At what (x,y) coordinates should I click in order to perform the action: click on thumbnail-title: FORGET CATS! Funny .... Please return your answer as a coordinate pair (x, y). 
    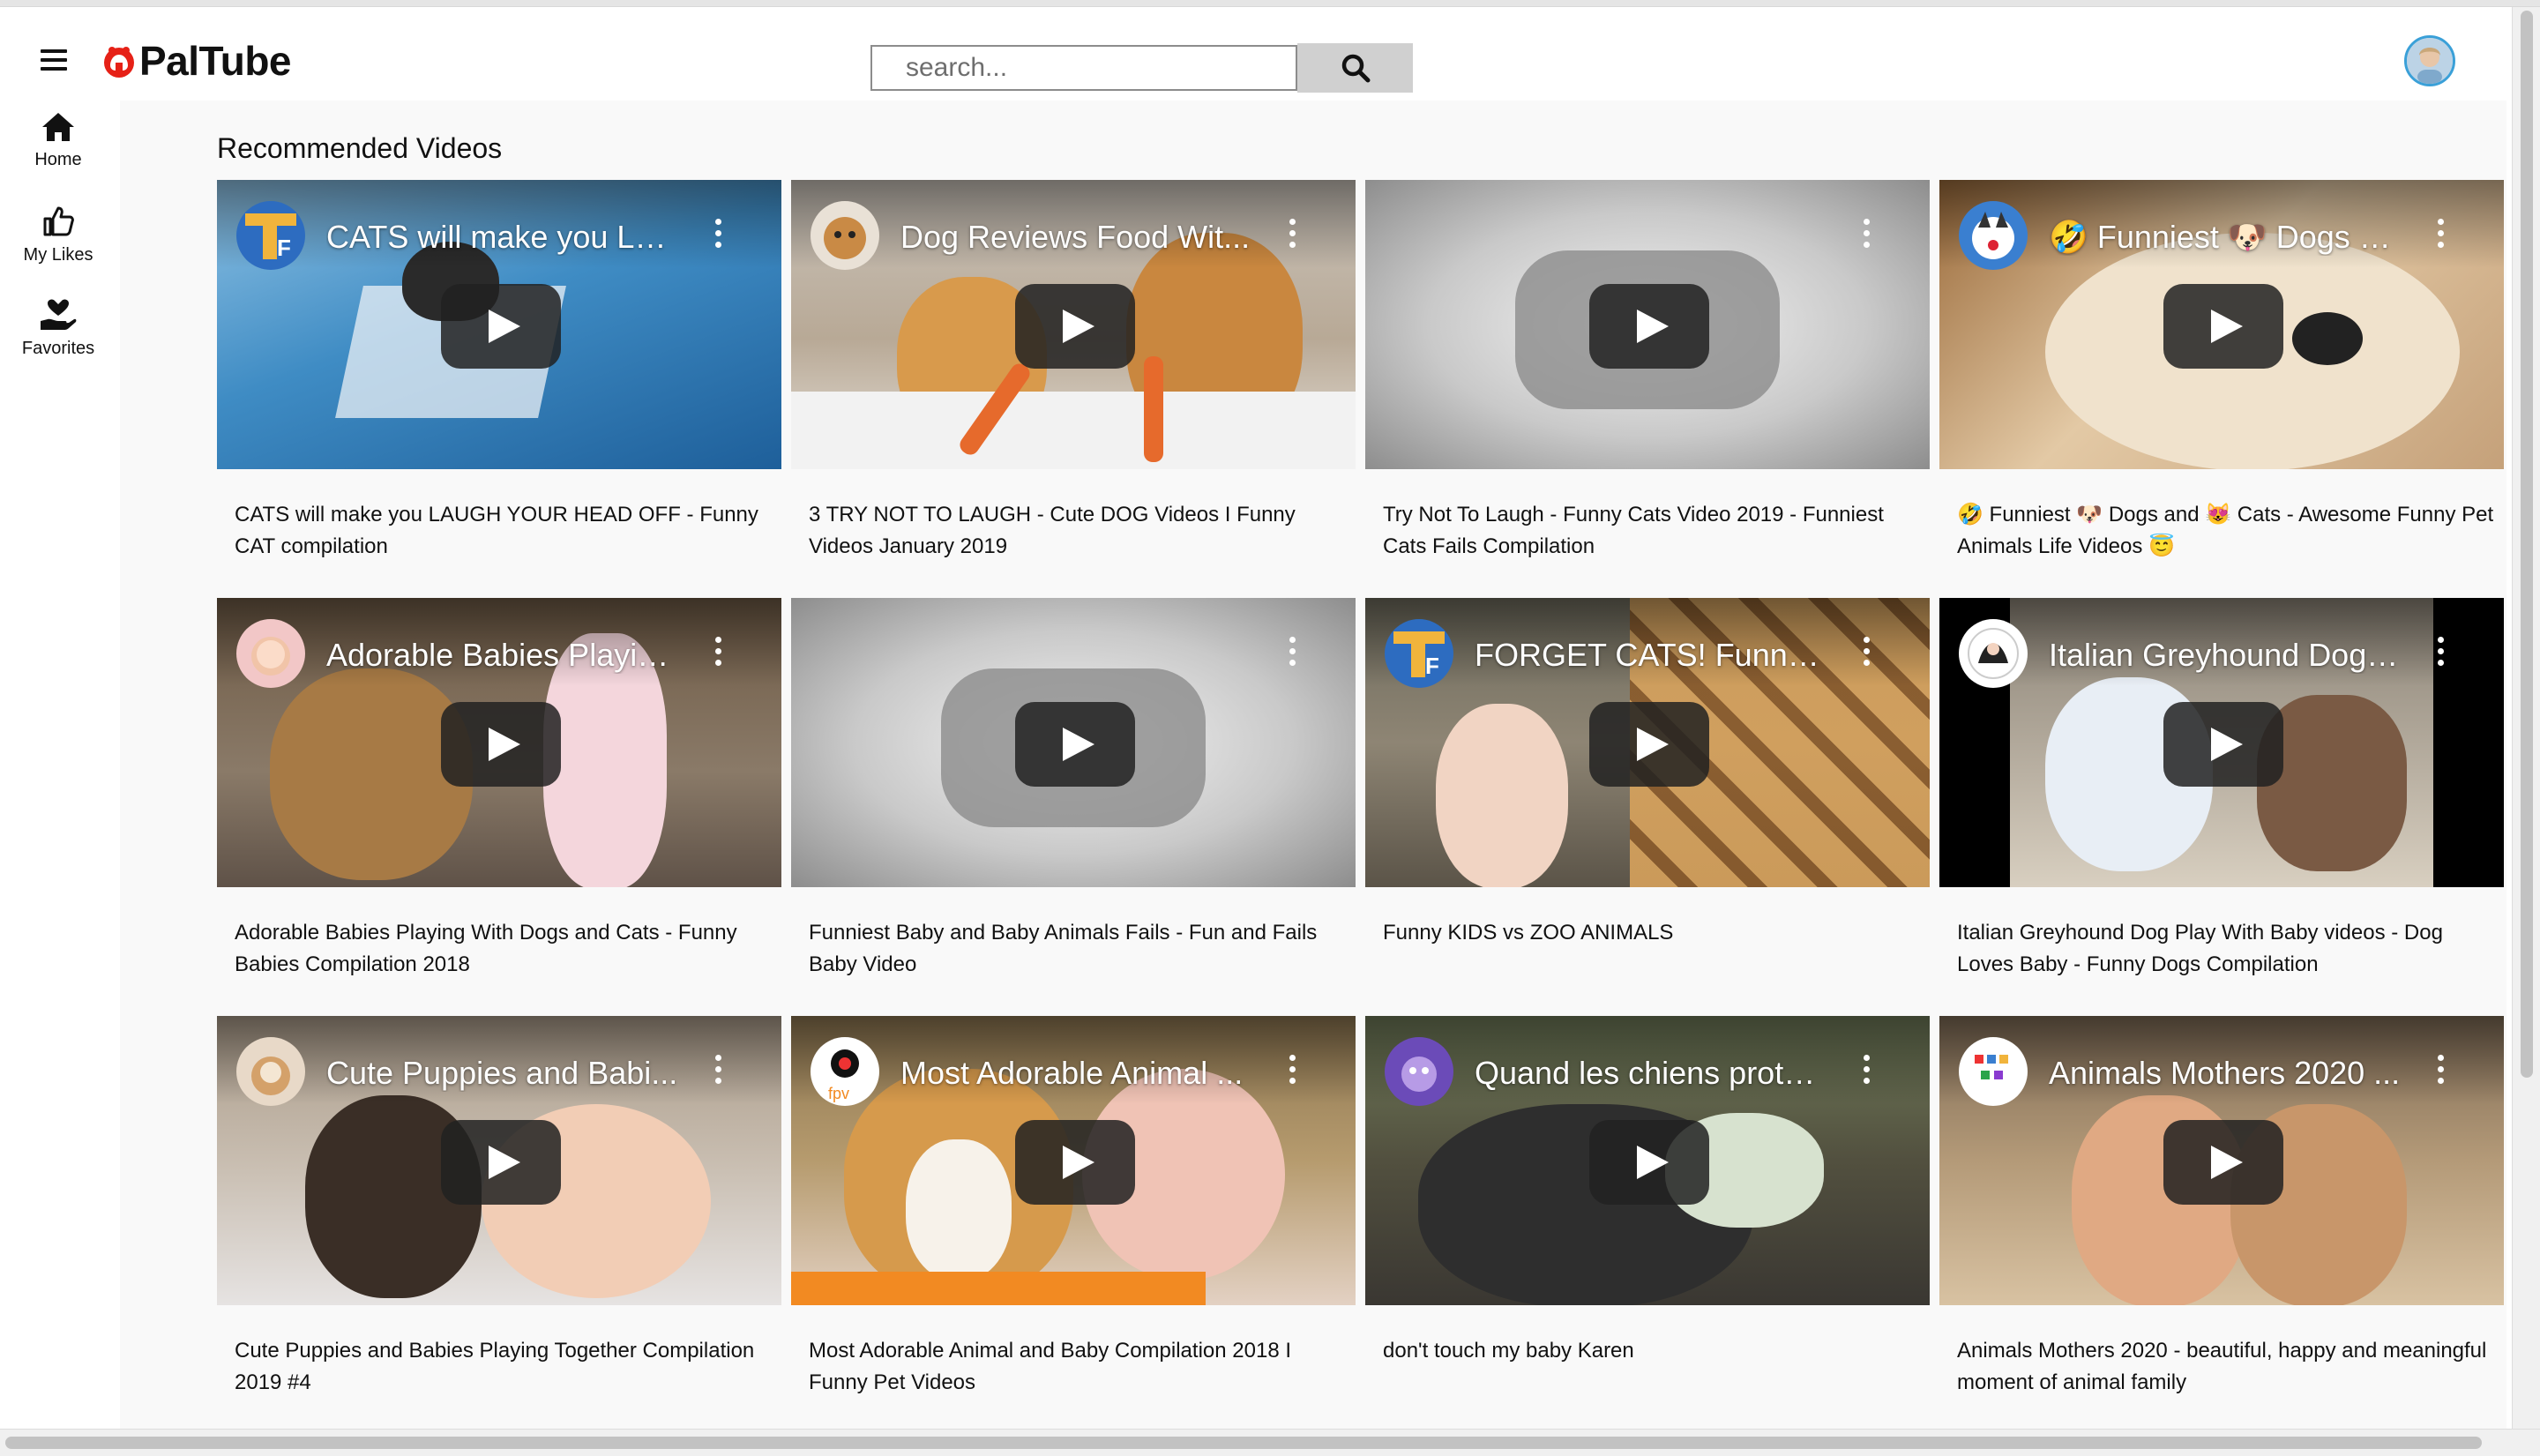
    Looking at the image, I should click on (1651, 655).